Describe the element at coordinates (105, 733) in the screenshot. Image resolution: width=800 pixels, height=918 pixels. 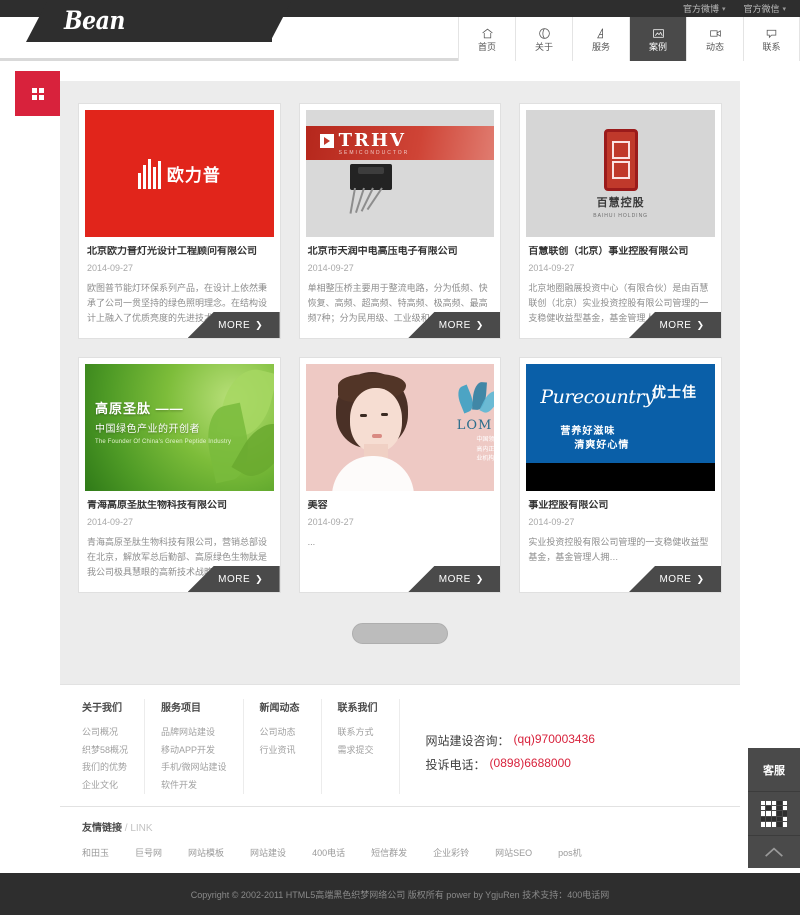
I see `footer-link: 公司概况` at that location.